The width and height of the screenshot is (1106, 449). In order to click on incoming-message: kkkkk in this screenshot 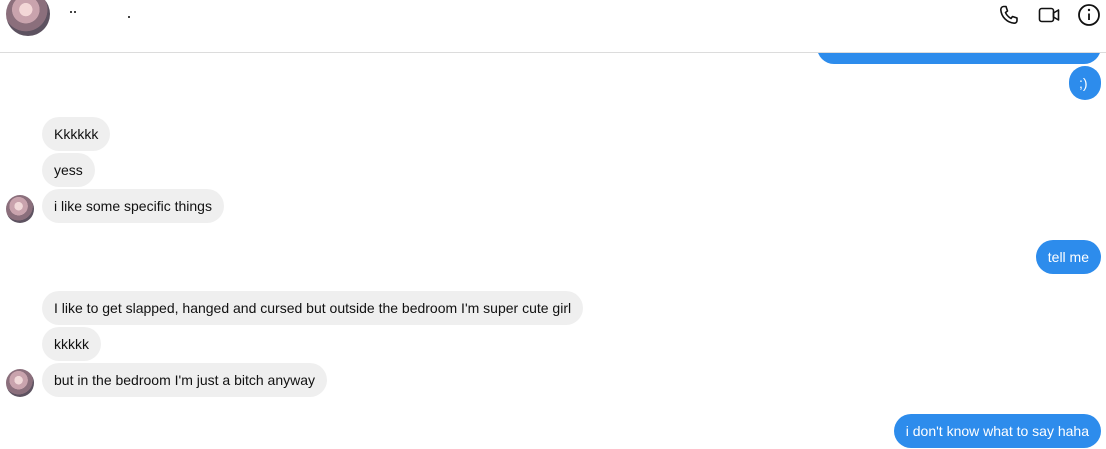, I will do `click(71, 344)`.